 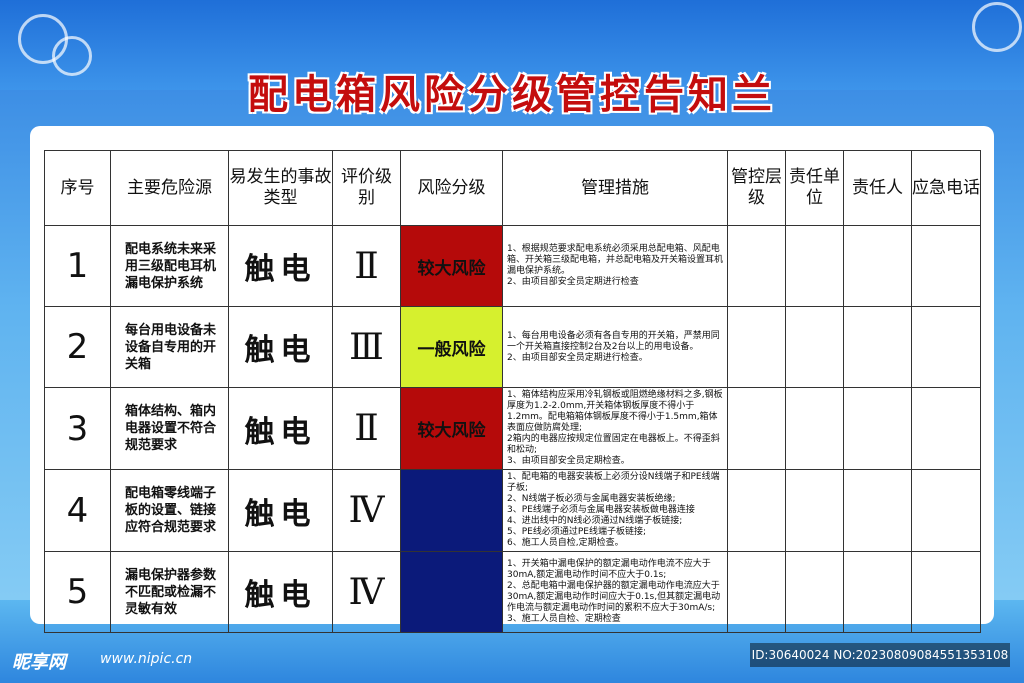 What do you see at coordinates (169, 428) in the screenshot?
I see `hazard-cell: 箱体结构、箱内电器设置不符合规范要求` at bounding box center [169, 428].